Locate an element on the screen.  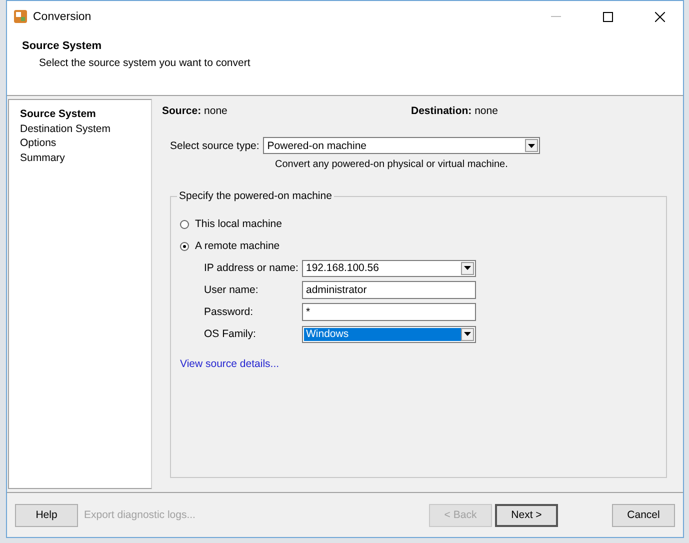
field-label: IP address or name: is located at coordinates (252, 268).